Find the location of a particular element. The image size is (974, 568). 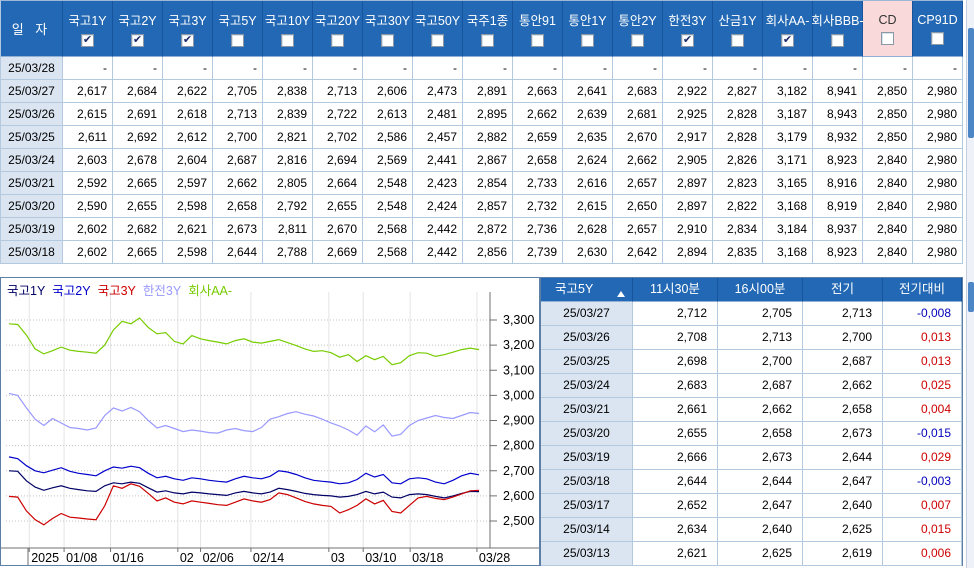

chart-axis-label: 02/06 is located at coordinates (218, 558).